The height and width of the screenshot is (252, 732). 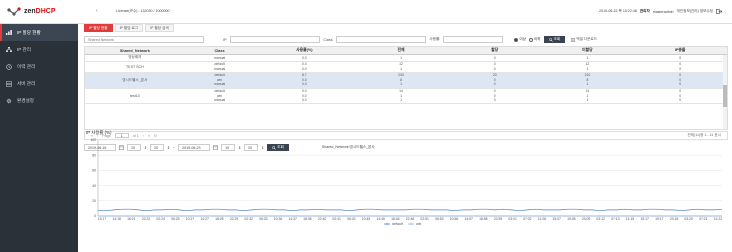 What do you see at coordinates (160, 219) in the screenshot?
I see `x-tick-label: 02:24` at bounding box center [160, 219].